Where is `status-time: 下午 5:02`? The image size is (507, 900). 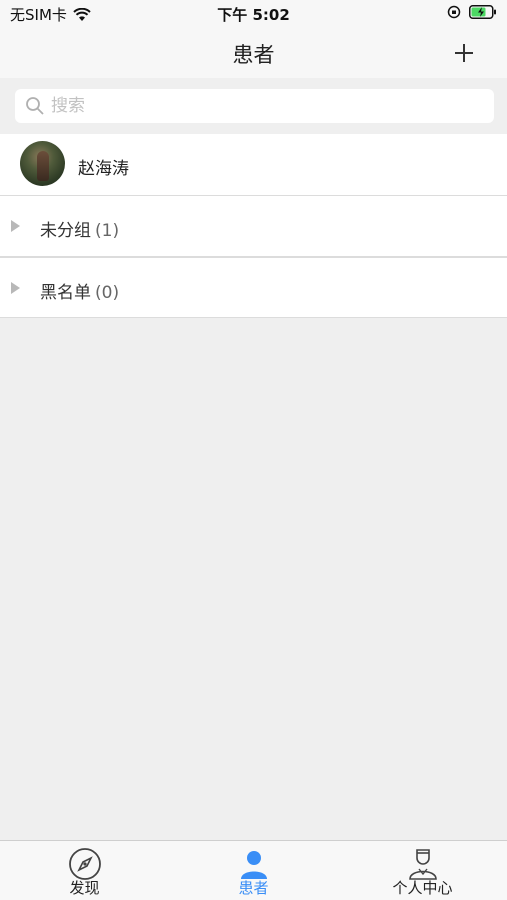 status-time: 下午 5:02 is located at coordinates (253, 15).